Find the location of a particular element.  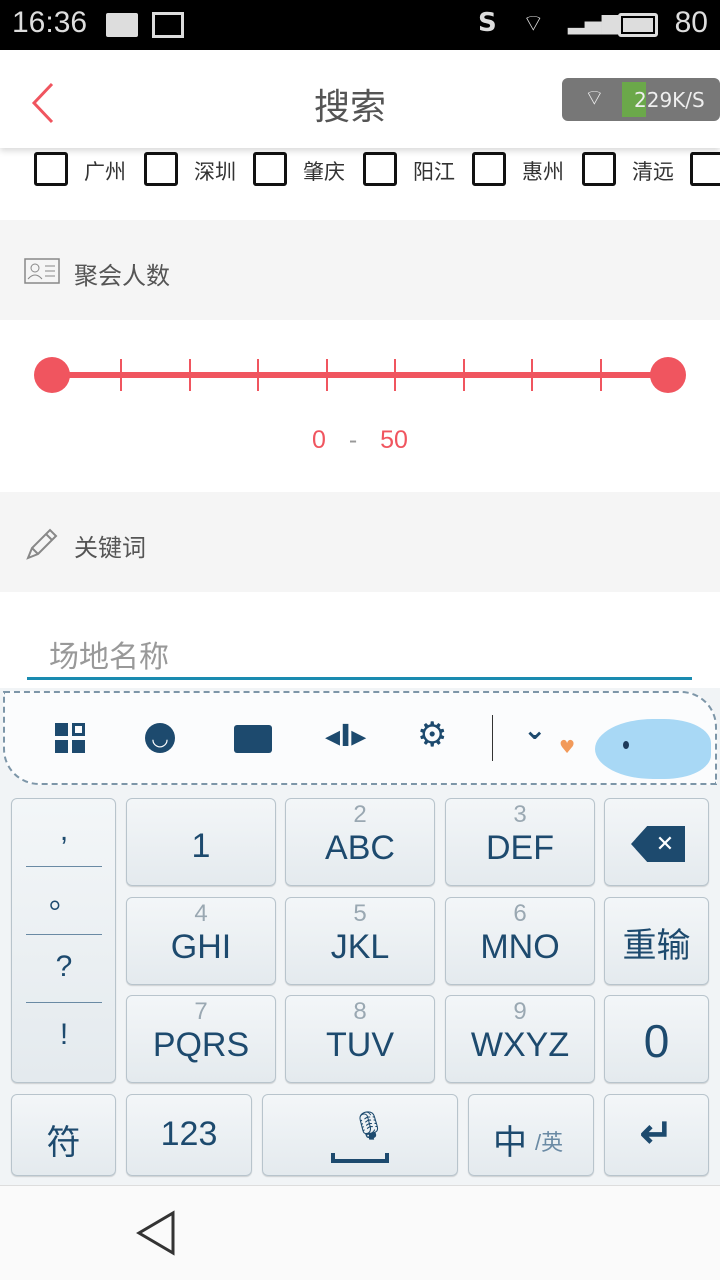

t9-key: 9 WXYZ is located at coordinates (520, 1039).